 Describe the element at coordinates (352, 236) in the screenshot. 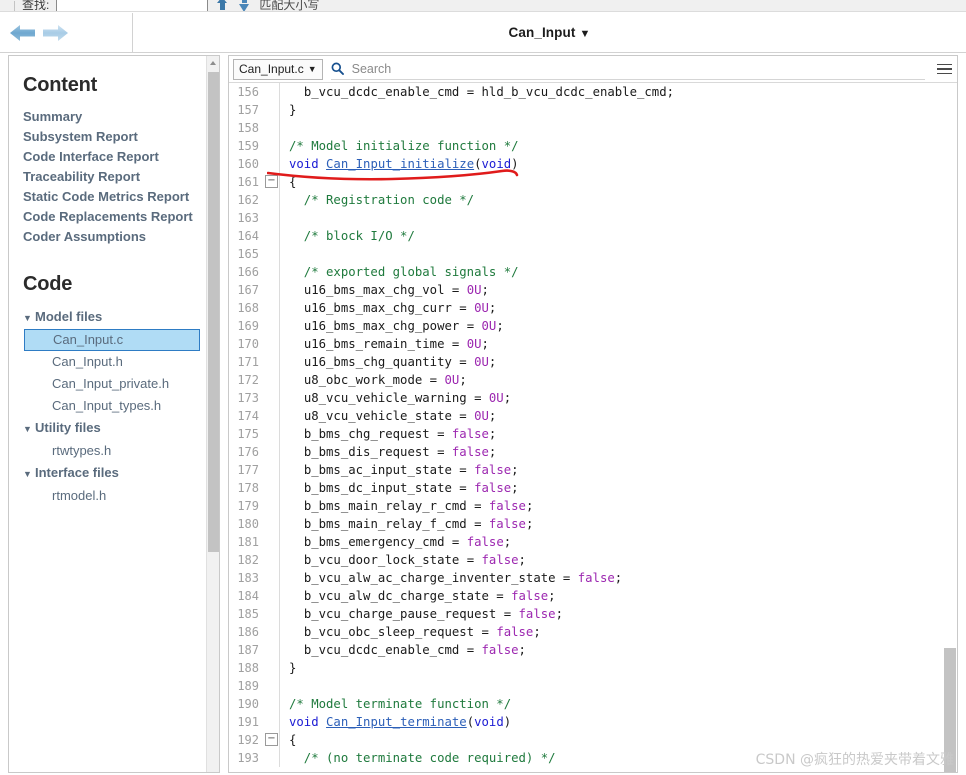

I see `code-line-text: /* block I/O */` at that location.